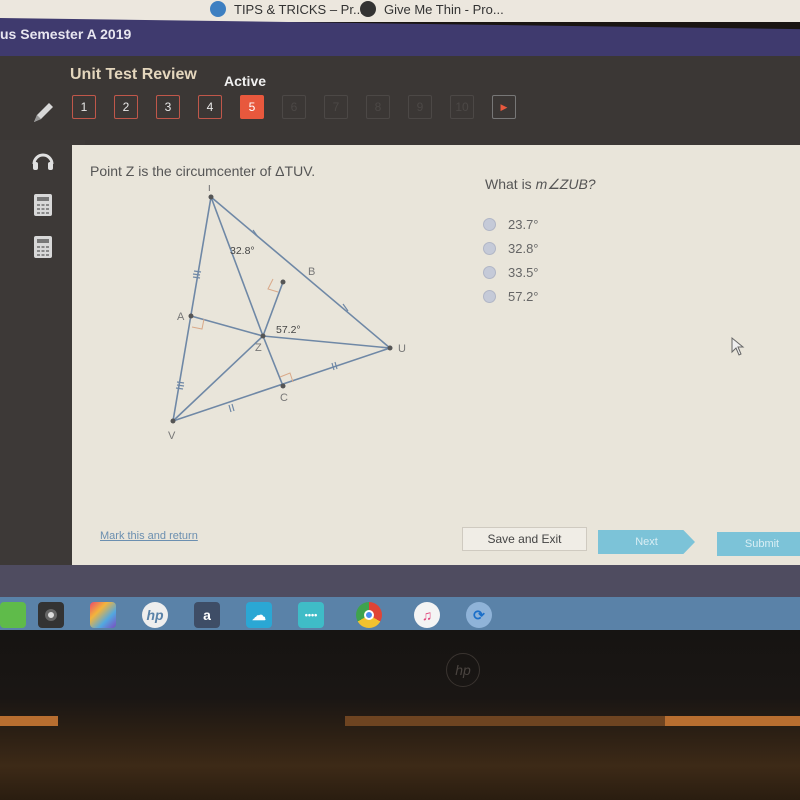 The height and width of the screenshot is (800, 800). What do you see at coordinates (191, 316) in the screenshot?
I see `point-A` at bounding box center [191, 316].